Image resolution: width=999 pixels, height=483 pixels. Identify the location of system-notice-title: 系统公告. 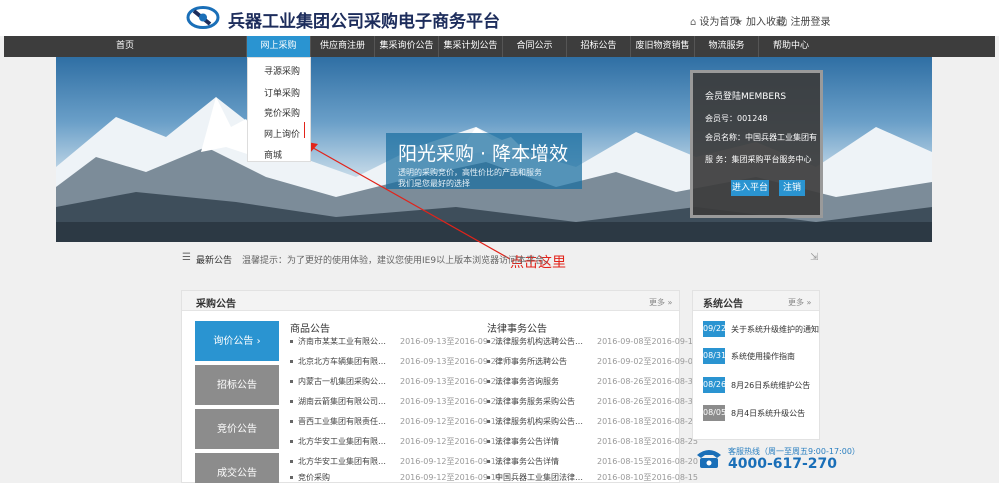
(723, 304).